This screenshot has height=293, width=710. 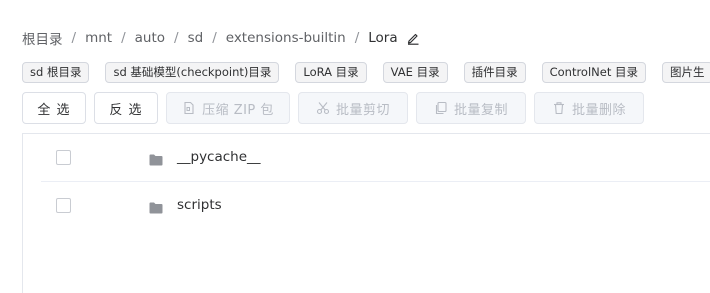 What do you see at coordinates (362, 110) in the screenshot?
I see `batch-cut-label: 批量剪切` at bounding box center [362, 110].